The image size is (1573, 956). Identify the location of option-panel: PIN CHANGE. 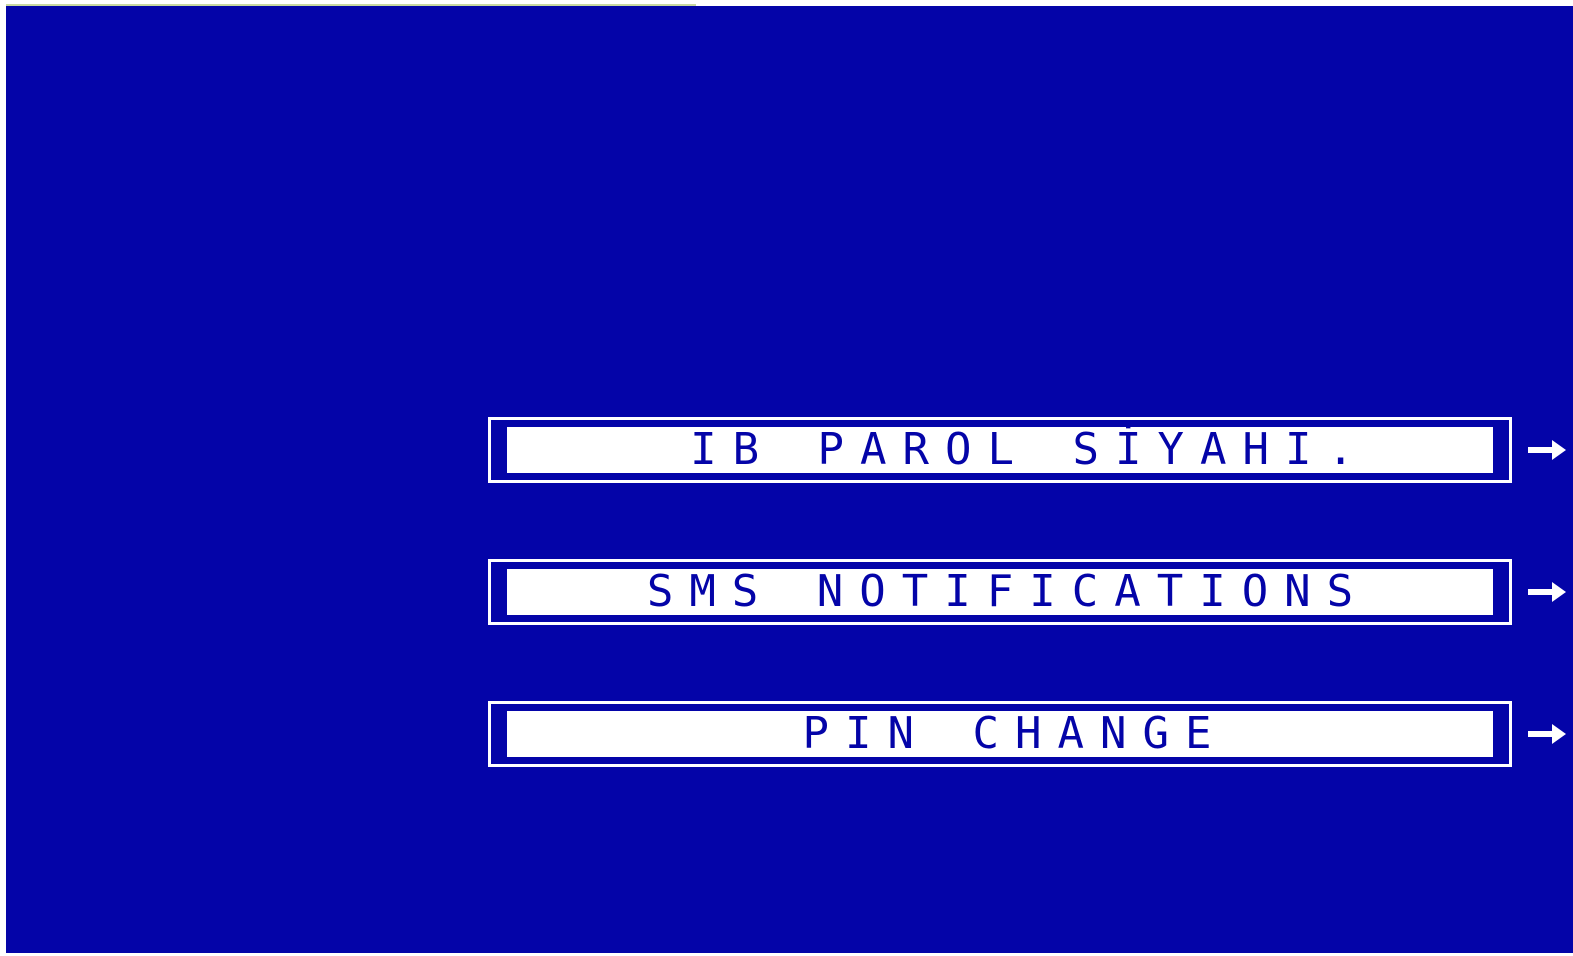
(1000, 734).